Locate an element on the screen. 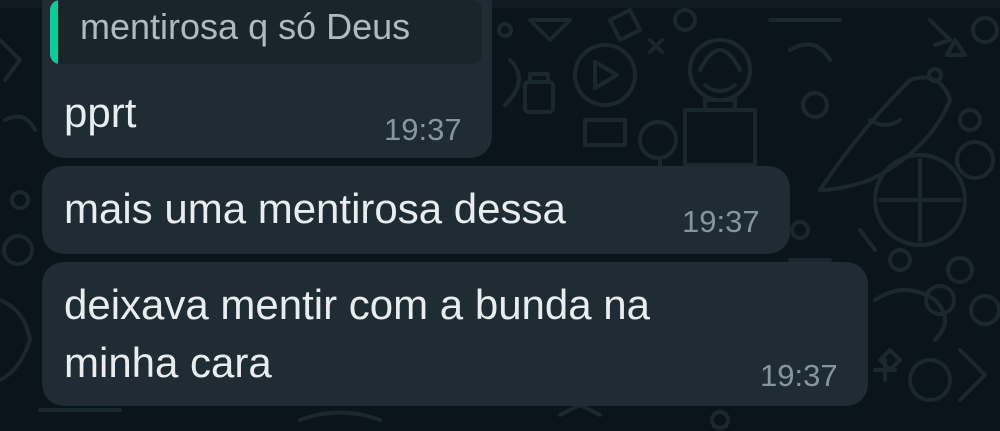 Image resolution: width=1000 pixels, height=431 pixels. quoted-message: mentirosa q só Deus is located at coordinates (266, 32).